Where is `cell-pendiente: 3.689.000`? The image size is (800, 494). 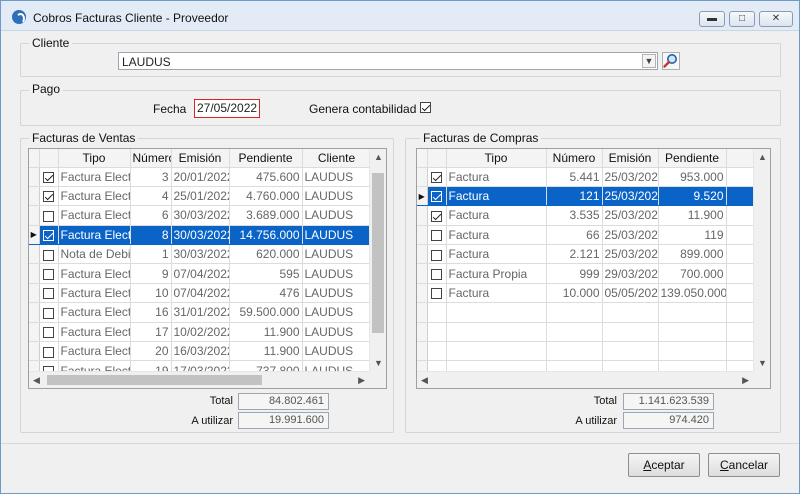
cell-pendiente: 3.689.000 is located at coordinates (266, 215).